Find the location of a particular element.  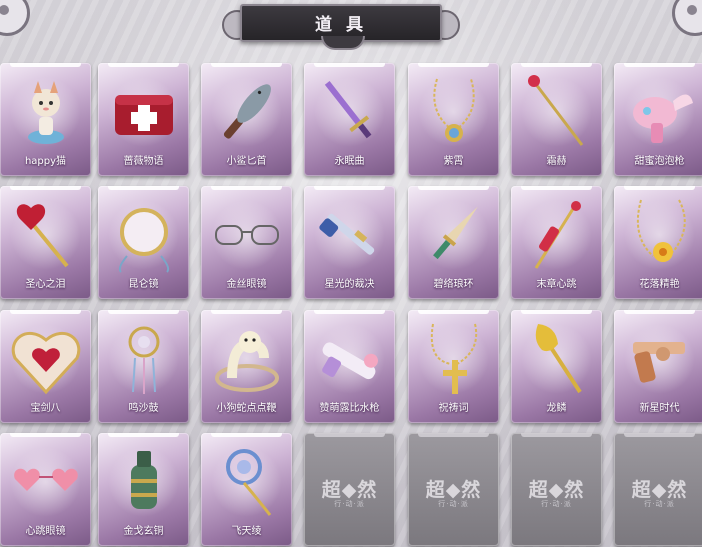

heart-shield-icon is located at coordinates (45, 359).